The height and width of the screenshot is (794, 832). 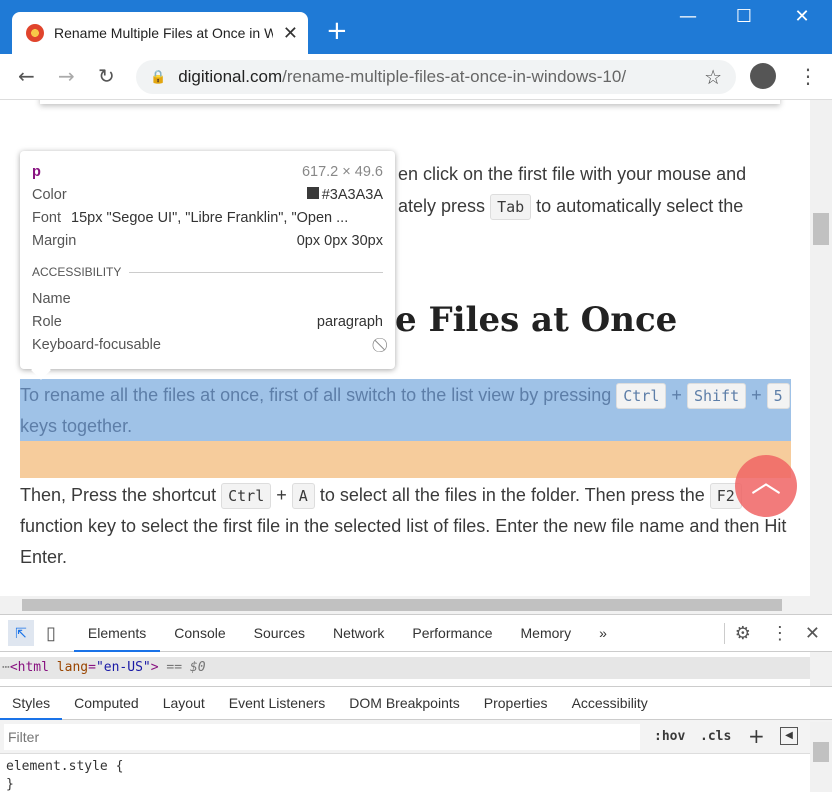 What do you see at coordinates (184, 703) in the screenshot?
I see `subtab-layout: Layout` at bounding box center [184, 703].